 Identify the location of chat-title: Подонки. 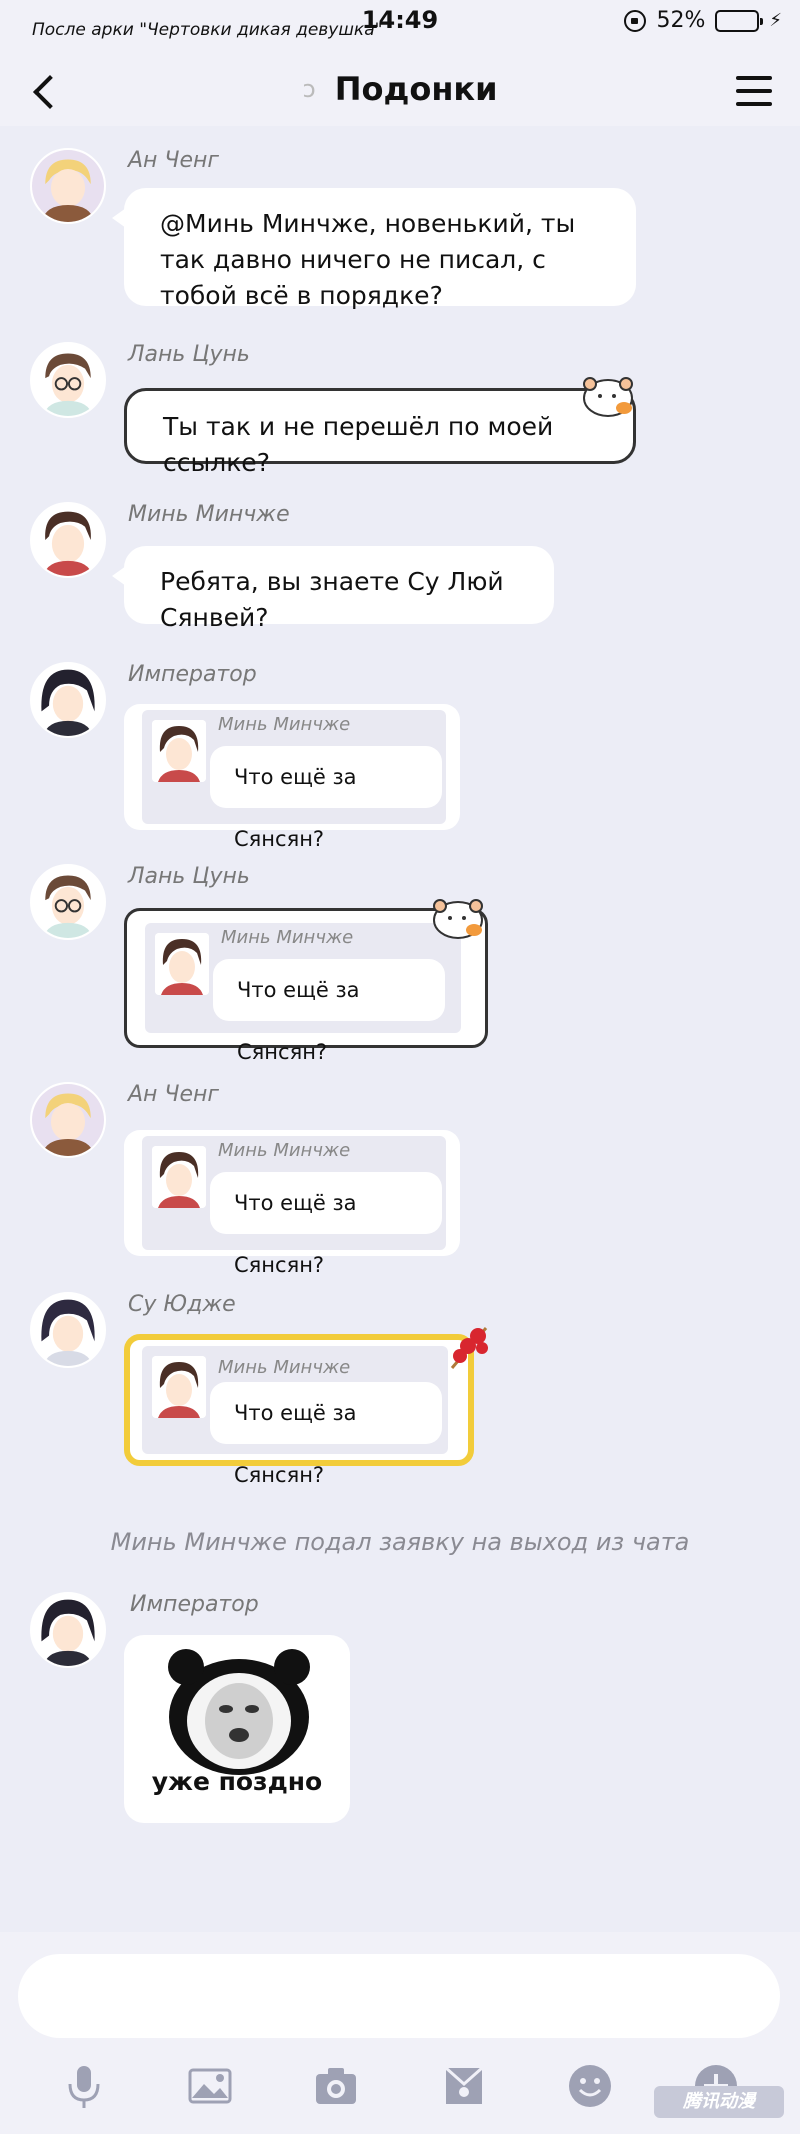
(416, 89).